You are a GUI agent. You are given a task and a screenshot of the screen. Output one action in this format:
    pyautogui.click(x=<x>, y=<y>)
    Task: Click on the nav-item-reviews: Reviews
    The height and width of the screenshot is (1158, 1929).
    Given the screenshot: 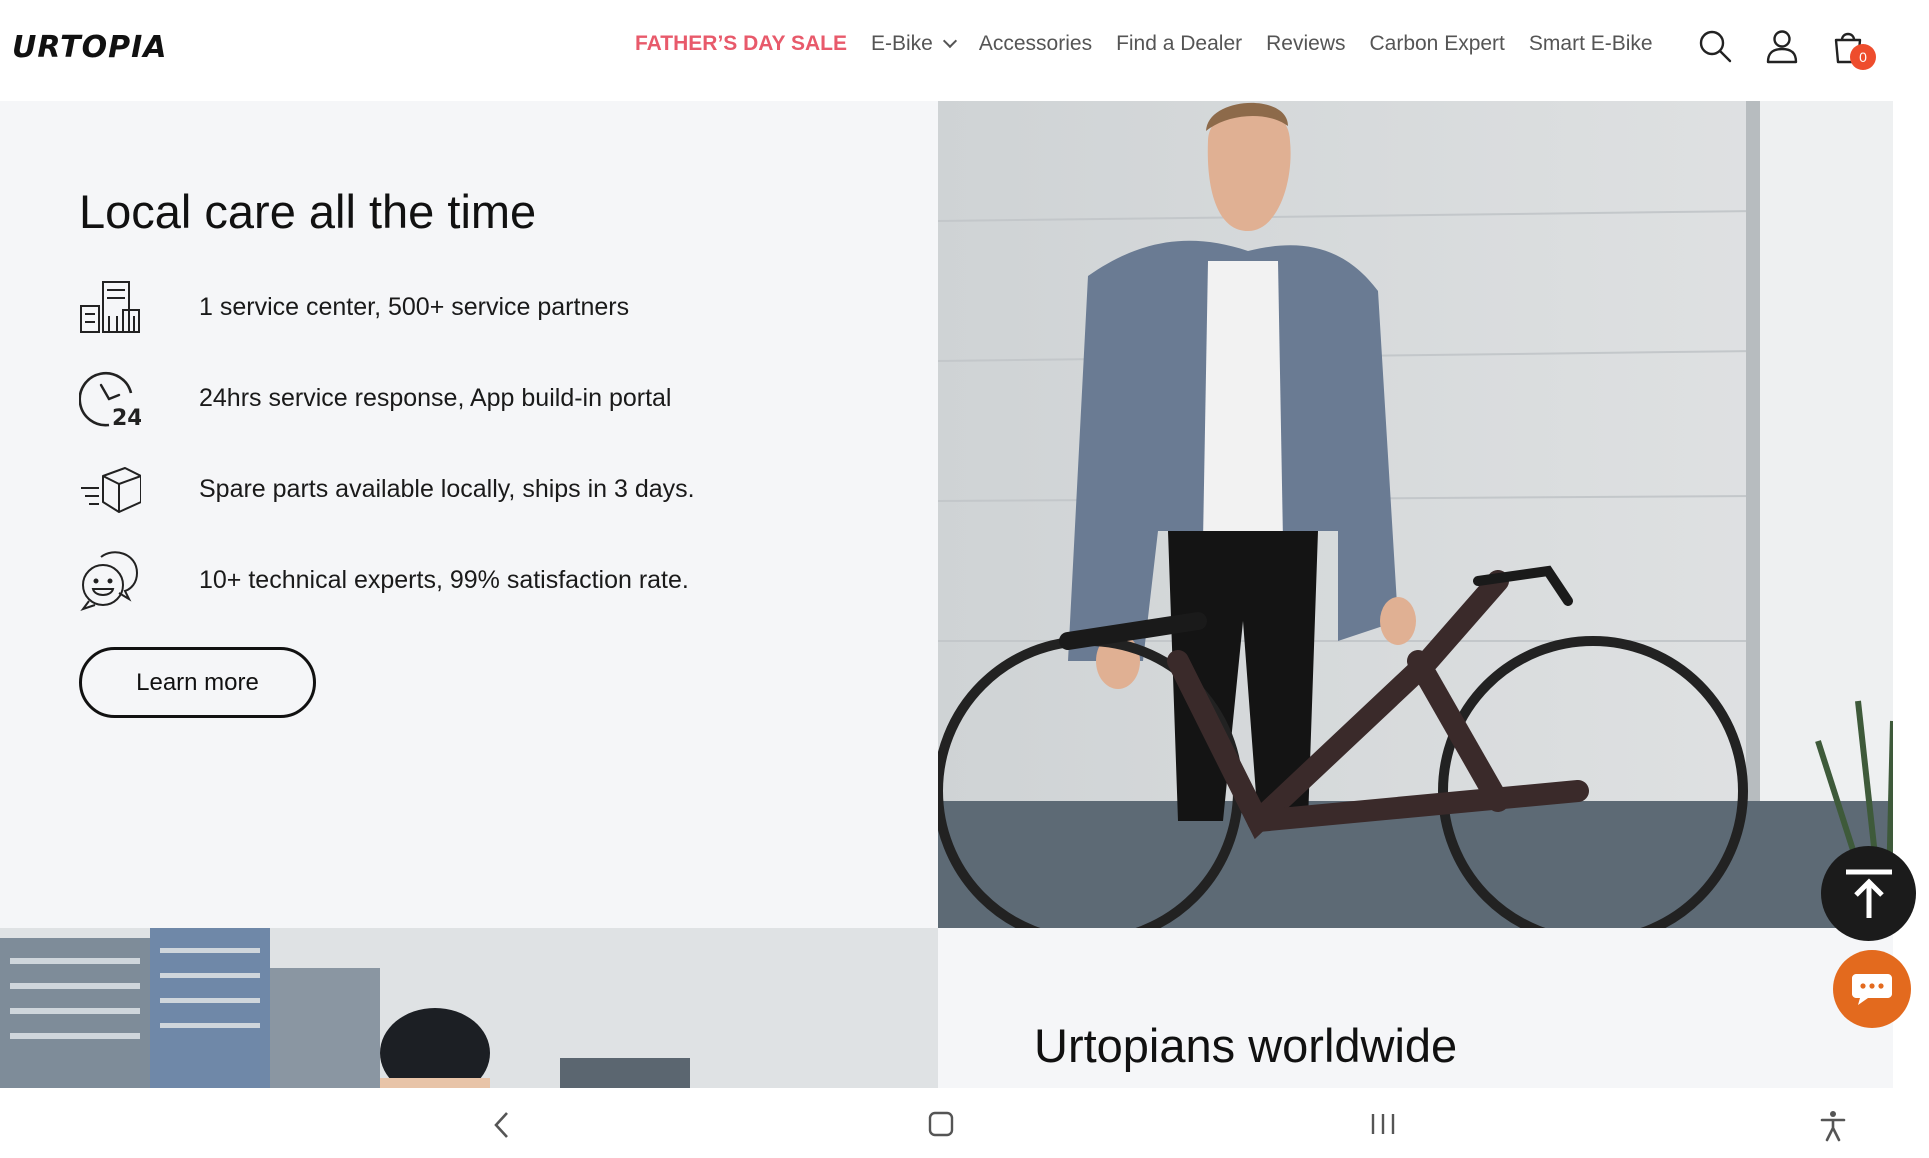 What is the action you would take?
    pyautogui.click(x=1305, y=44)
    